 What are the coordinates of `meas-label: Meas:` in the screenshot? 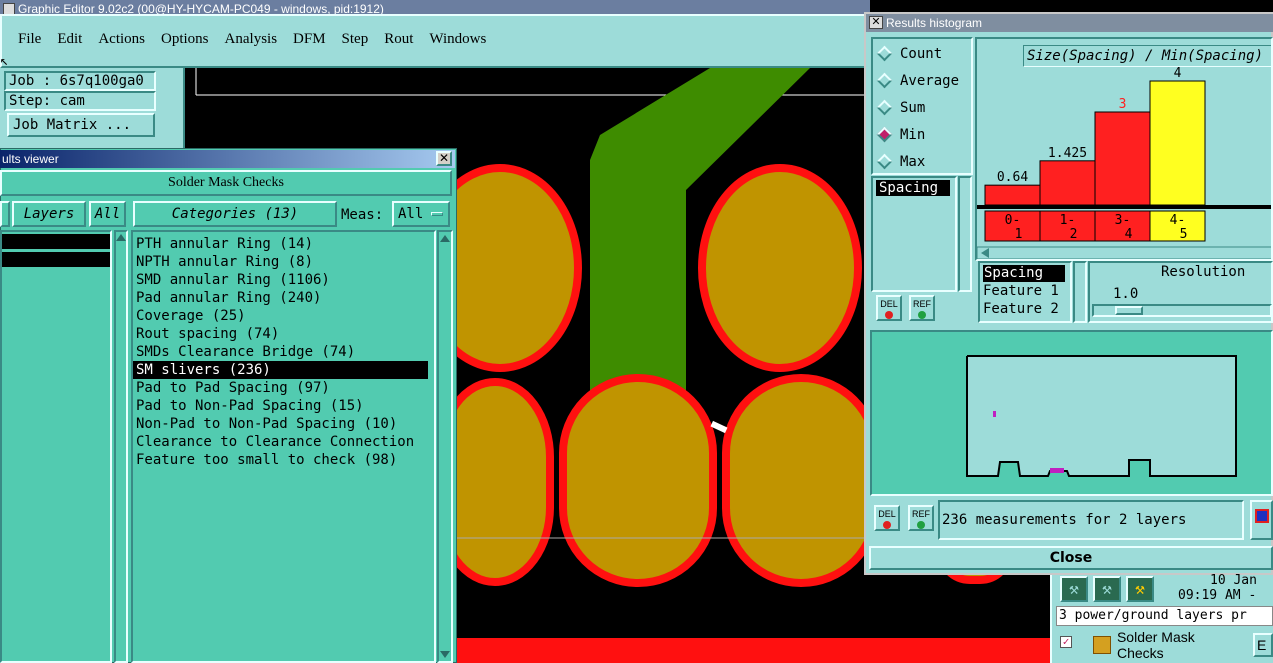 It's located at (362, 215).